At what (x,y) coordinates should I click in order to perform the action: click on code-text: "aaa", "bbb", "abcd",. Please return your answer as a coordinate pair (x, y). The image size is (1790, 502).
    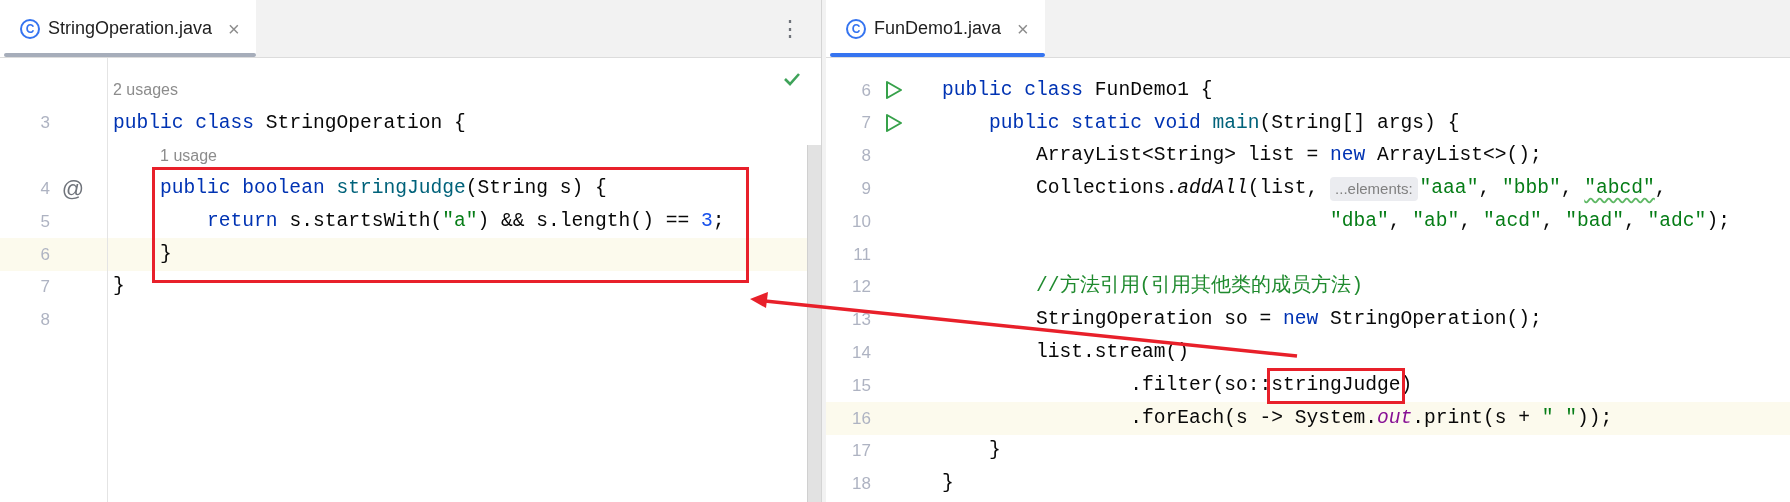
    Looking at the image, I should click on (1543, 189).